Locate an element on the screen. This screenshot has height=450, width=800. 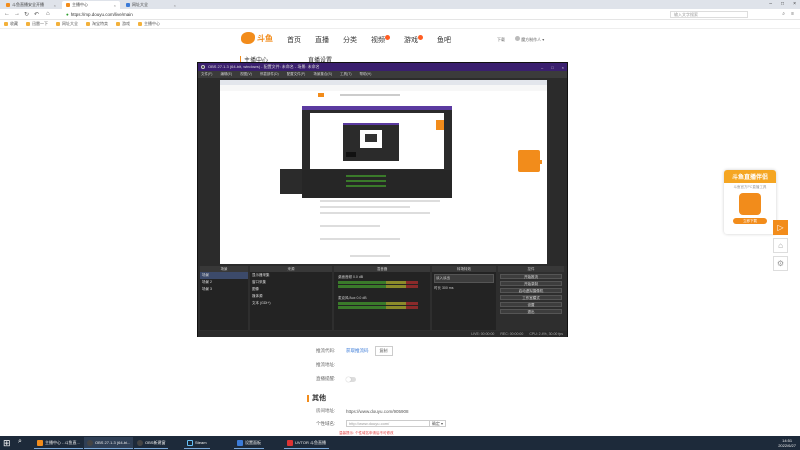
site-header: 斗鱼 首页 直播 分类 视频 游戏 鱼吧 下载 魔方制作人 ▾ is located at coordinates (400, 39).